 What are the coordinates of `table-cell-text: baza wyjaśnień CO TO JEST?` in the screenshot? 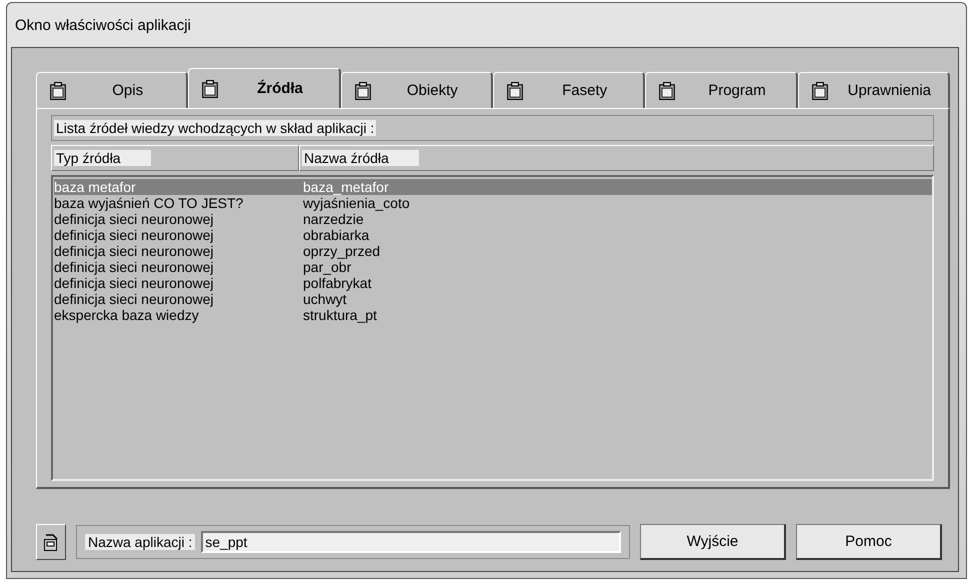 It's located at (149, 203).